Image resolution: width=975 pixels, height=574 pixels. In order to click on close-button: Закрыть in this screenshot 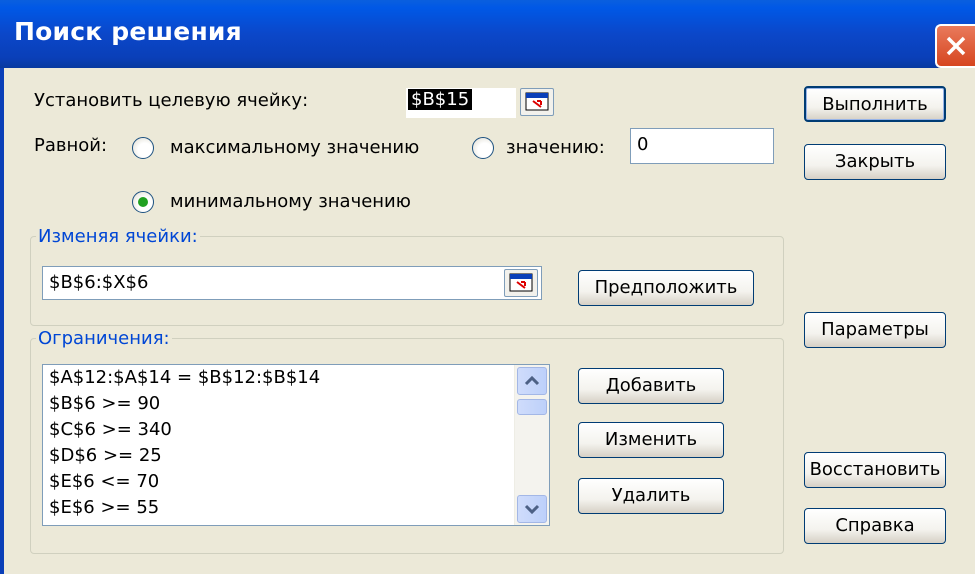, I will do `click(875, 162)`.